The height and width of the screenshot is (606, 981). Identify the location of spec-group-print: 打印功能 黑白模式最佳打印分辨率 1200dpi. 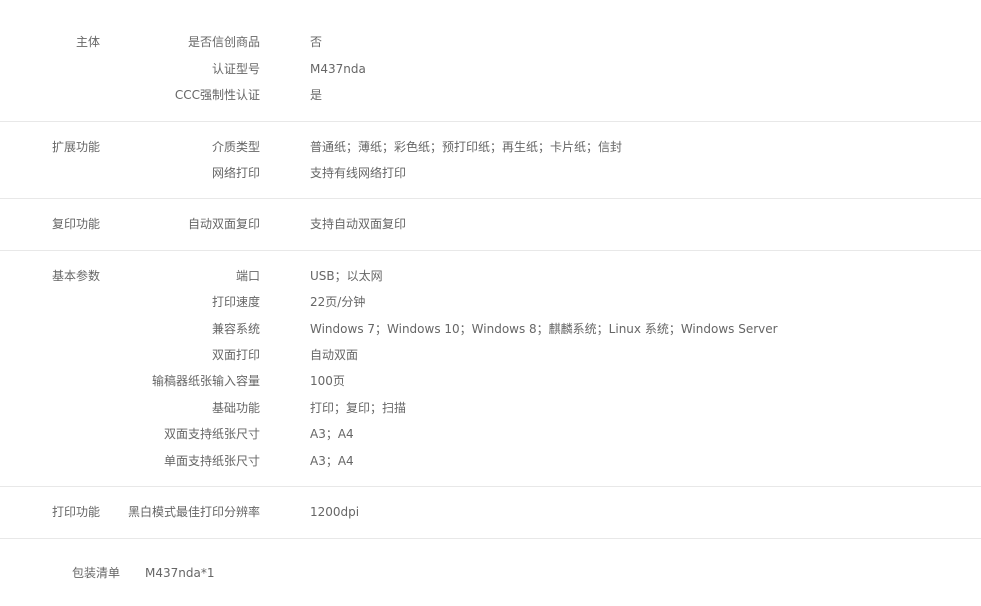
(490, 513).